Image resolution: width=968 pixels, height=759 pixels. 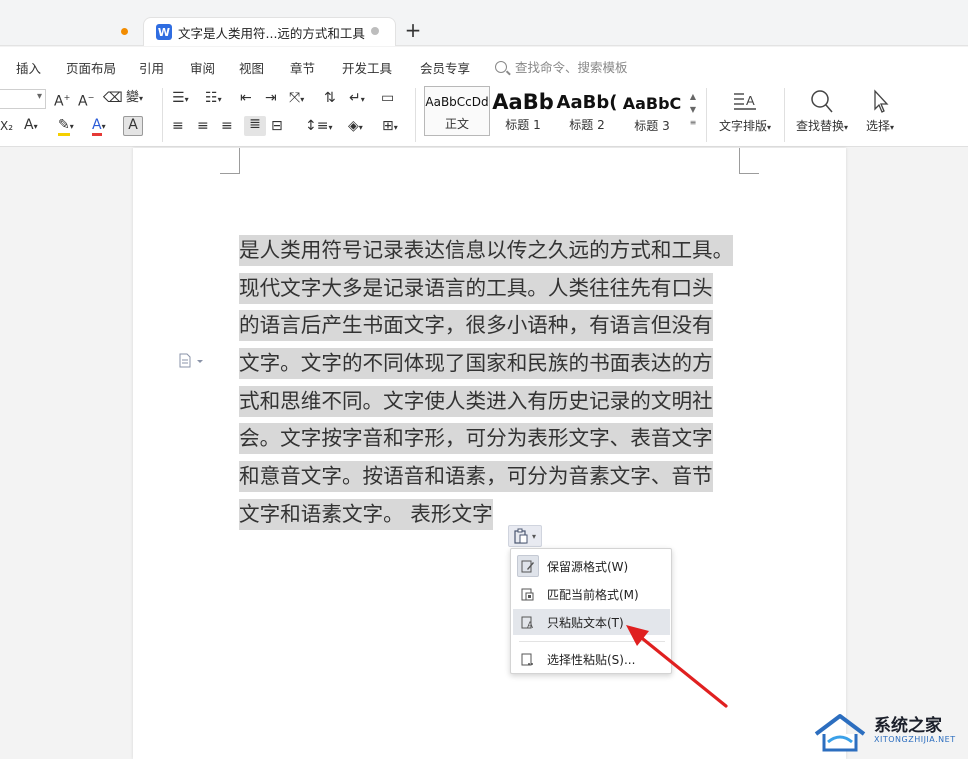 What do you see at coordinates (840, 733) in the screenshot?
I see `house-logo-icon` at bounding box center [840, 733].